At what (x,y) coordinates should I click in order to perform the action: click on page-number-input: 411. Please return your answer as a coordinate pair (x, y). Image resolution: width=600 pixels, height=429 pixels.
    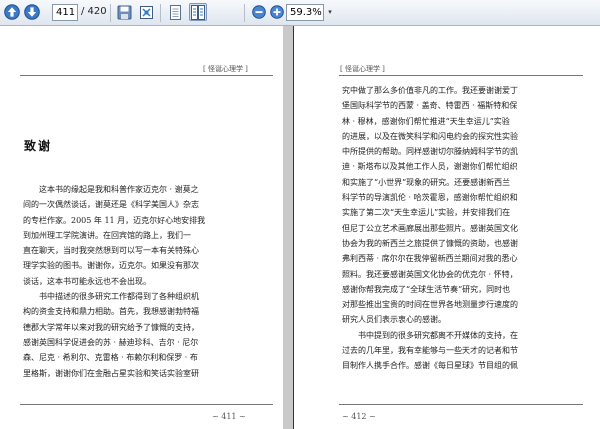
    Looking at the image, I should click on (65, 12).